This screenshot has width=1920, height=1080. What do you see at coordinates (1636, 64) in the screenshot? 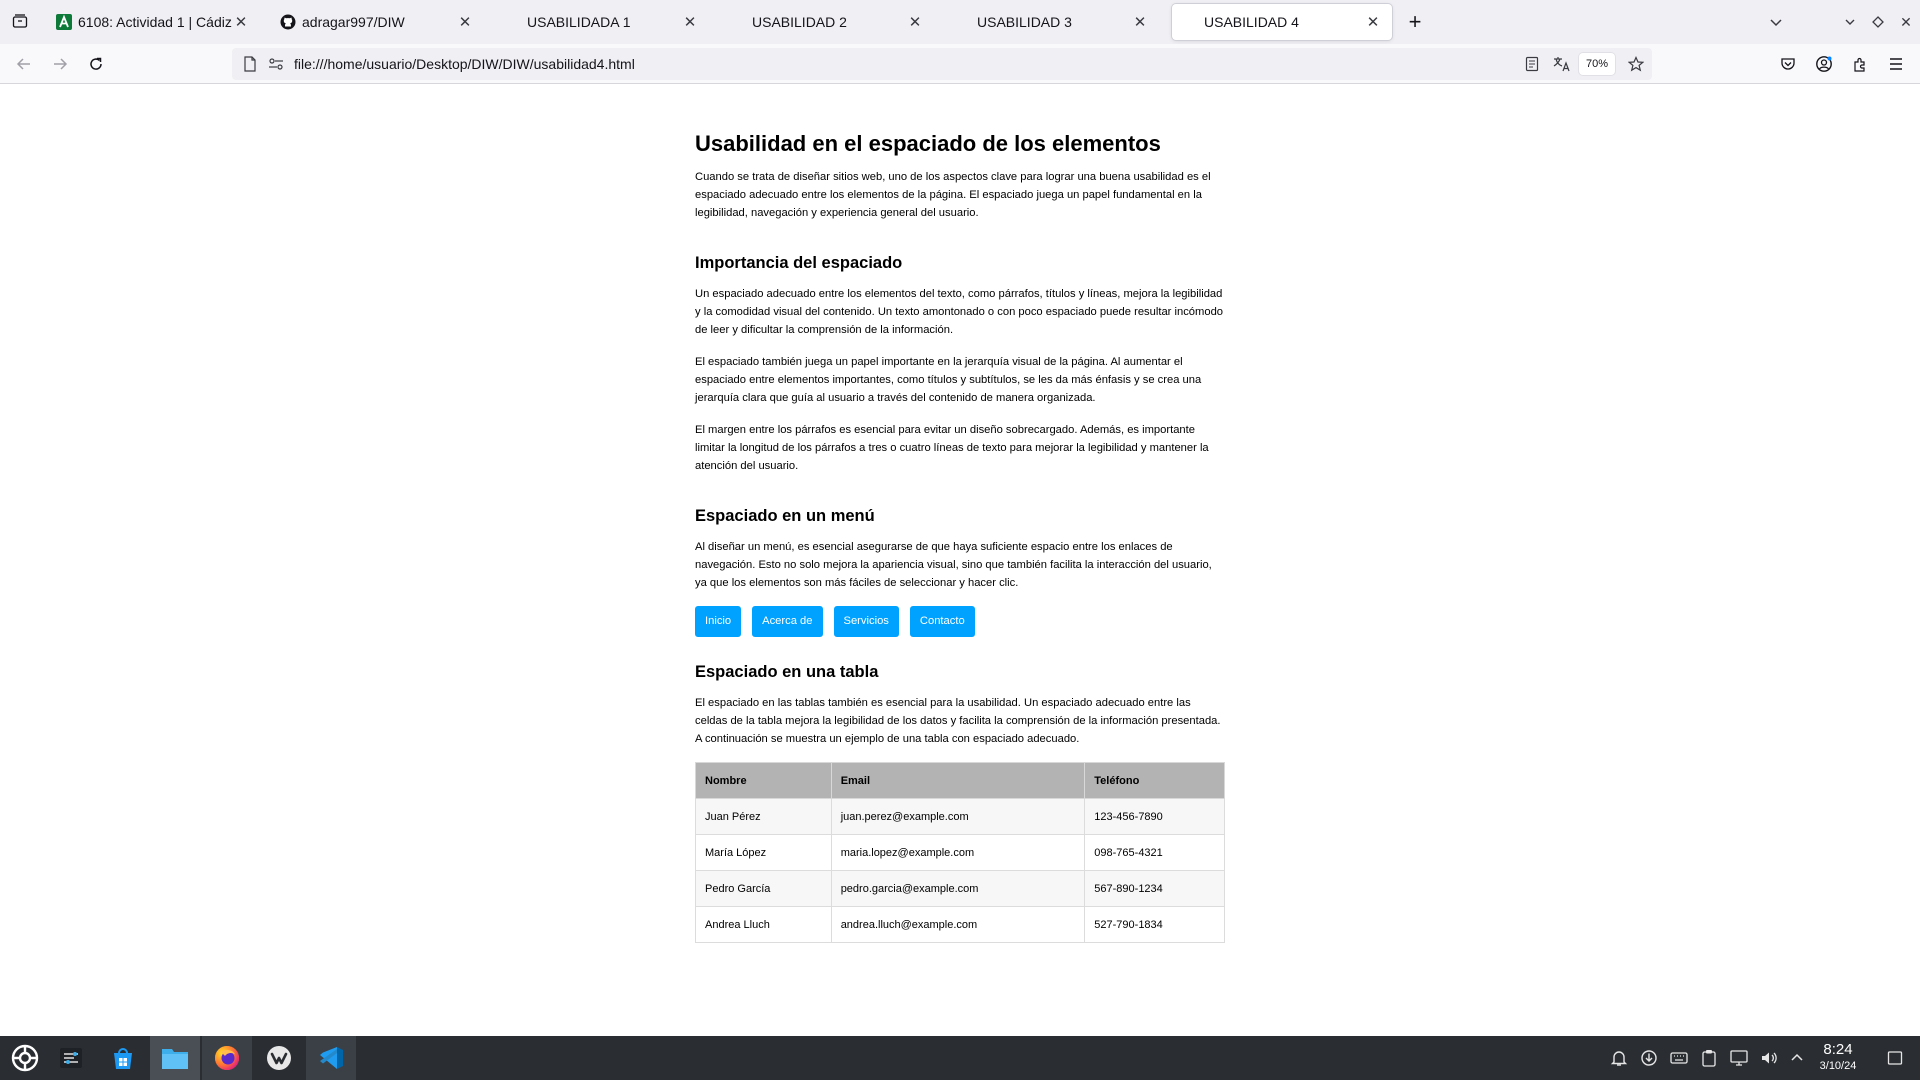
I see `bookmark-star-icon` at bounding box center [1636, 64].